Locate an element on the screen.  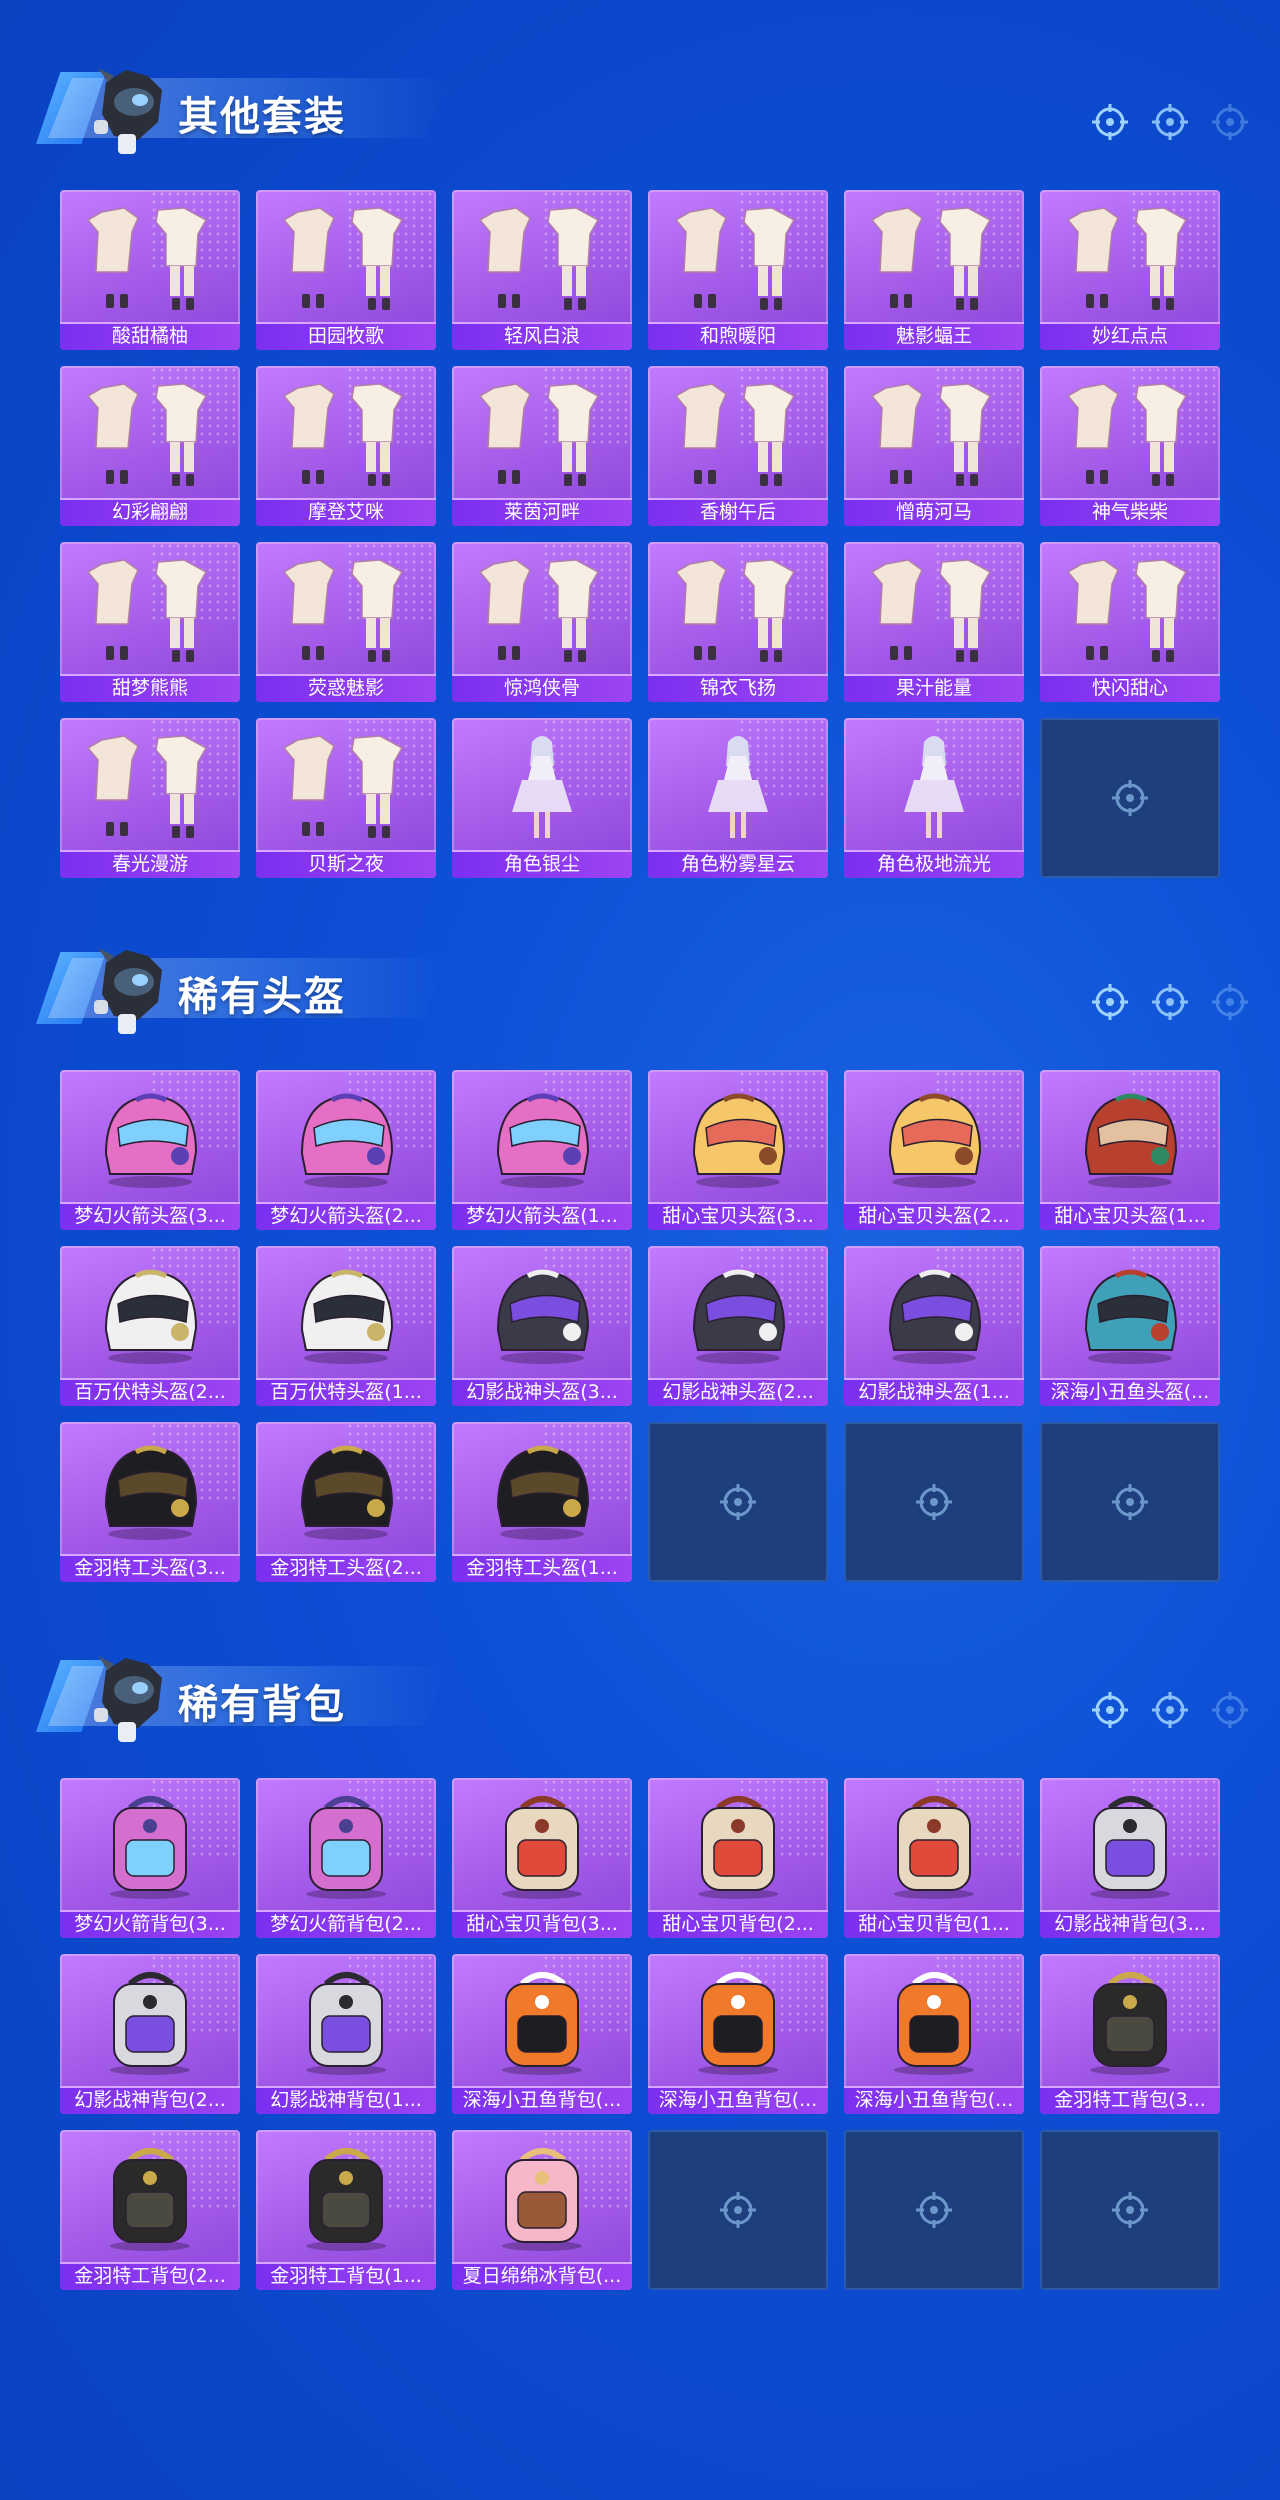
item-card: 荧惑魅影 is located at coordinates (346, 622).